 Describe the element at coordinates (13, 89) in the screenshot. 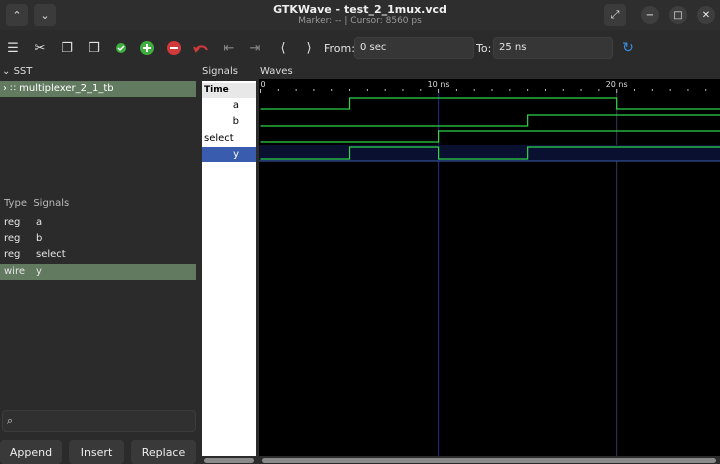

I see `module-tree-icon: ∷` at that location.